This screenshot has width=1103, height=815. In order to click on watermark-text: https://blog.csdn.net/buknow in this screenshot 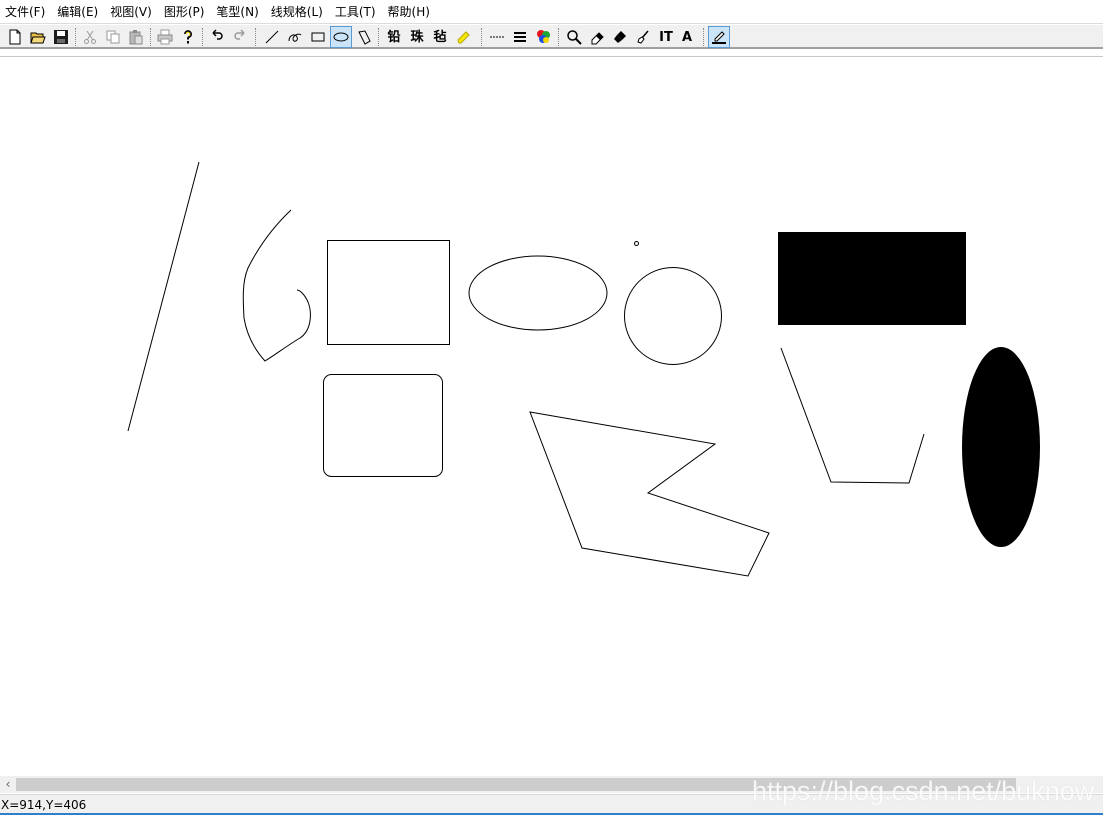, I will do `click(923, 791)`.